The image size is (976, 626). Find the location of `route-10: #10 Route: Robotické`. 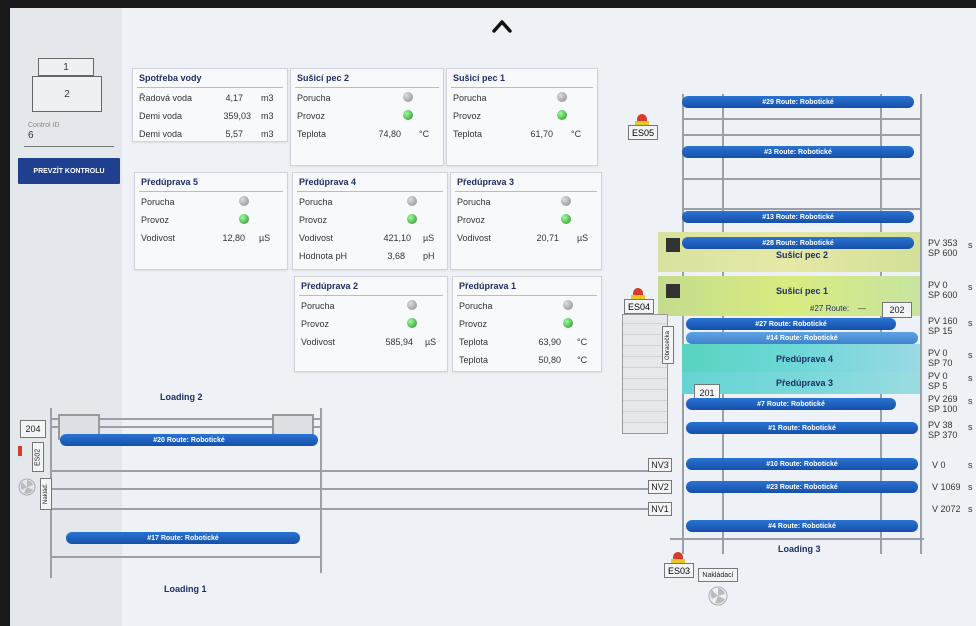

route-10: #10 Route: Robotické is located at coordinates (802, 464).